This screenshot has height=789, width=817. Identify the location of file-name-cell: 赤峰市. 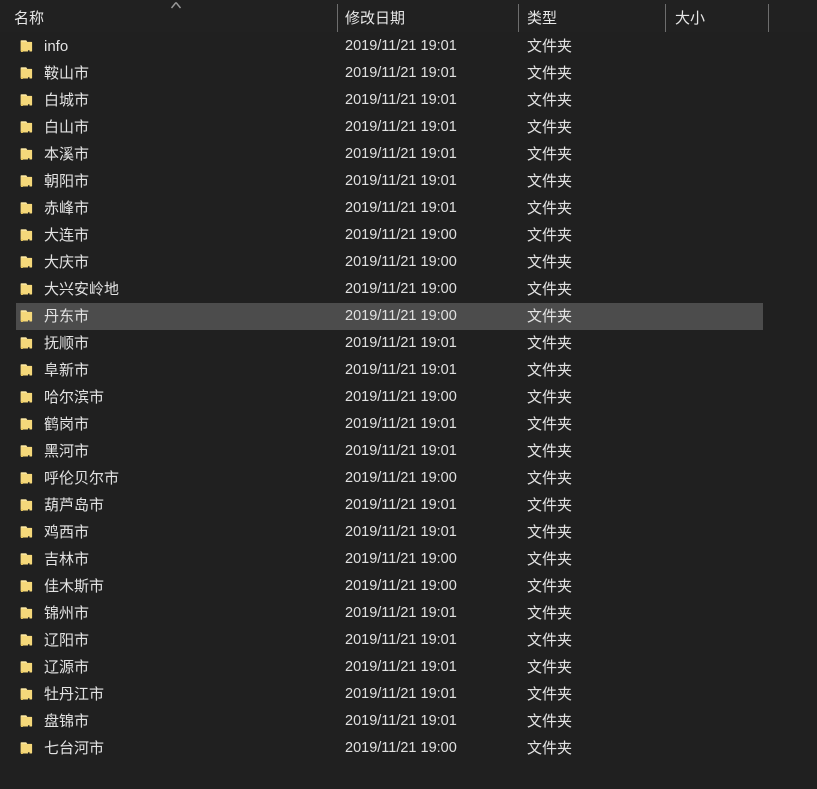
(67, 208).